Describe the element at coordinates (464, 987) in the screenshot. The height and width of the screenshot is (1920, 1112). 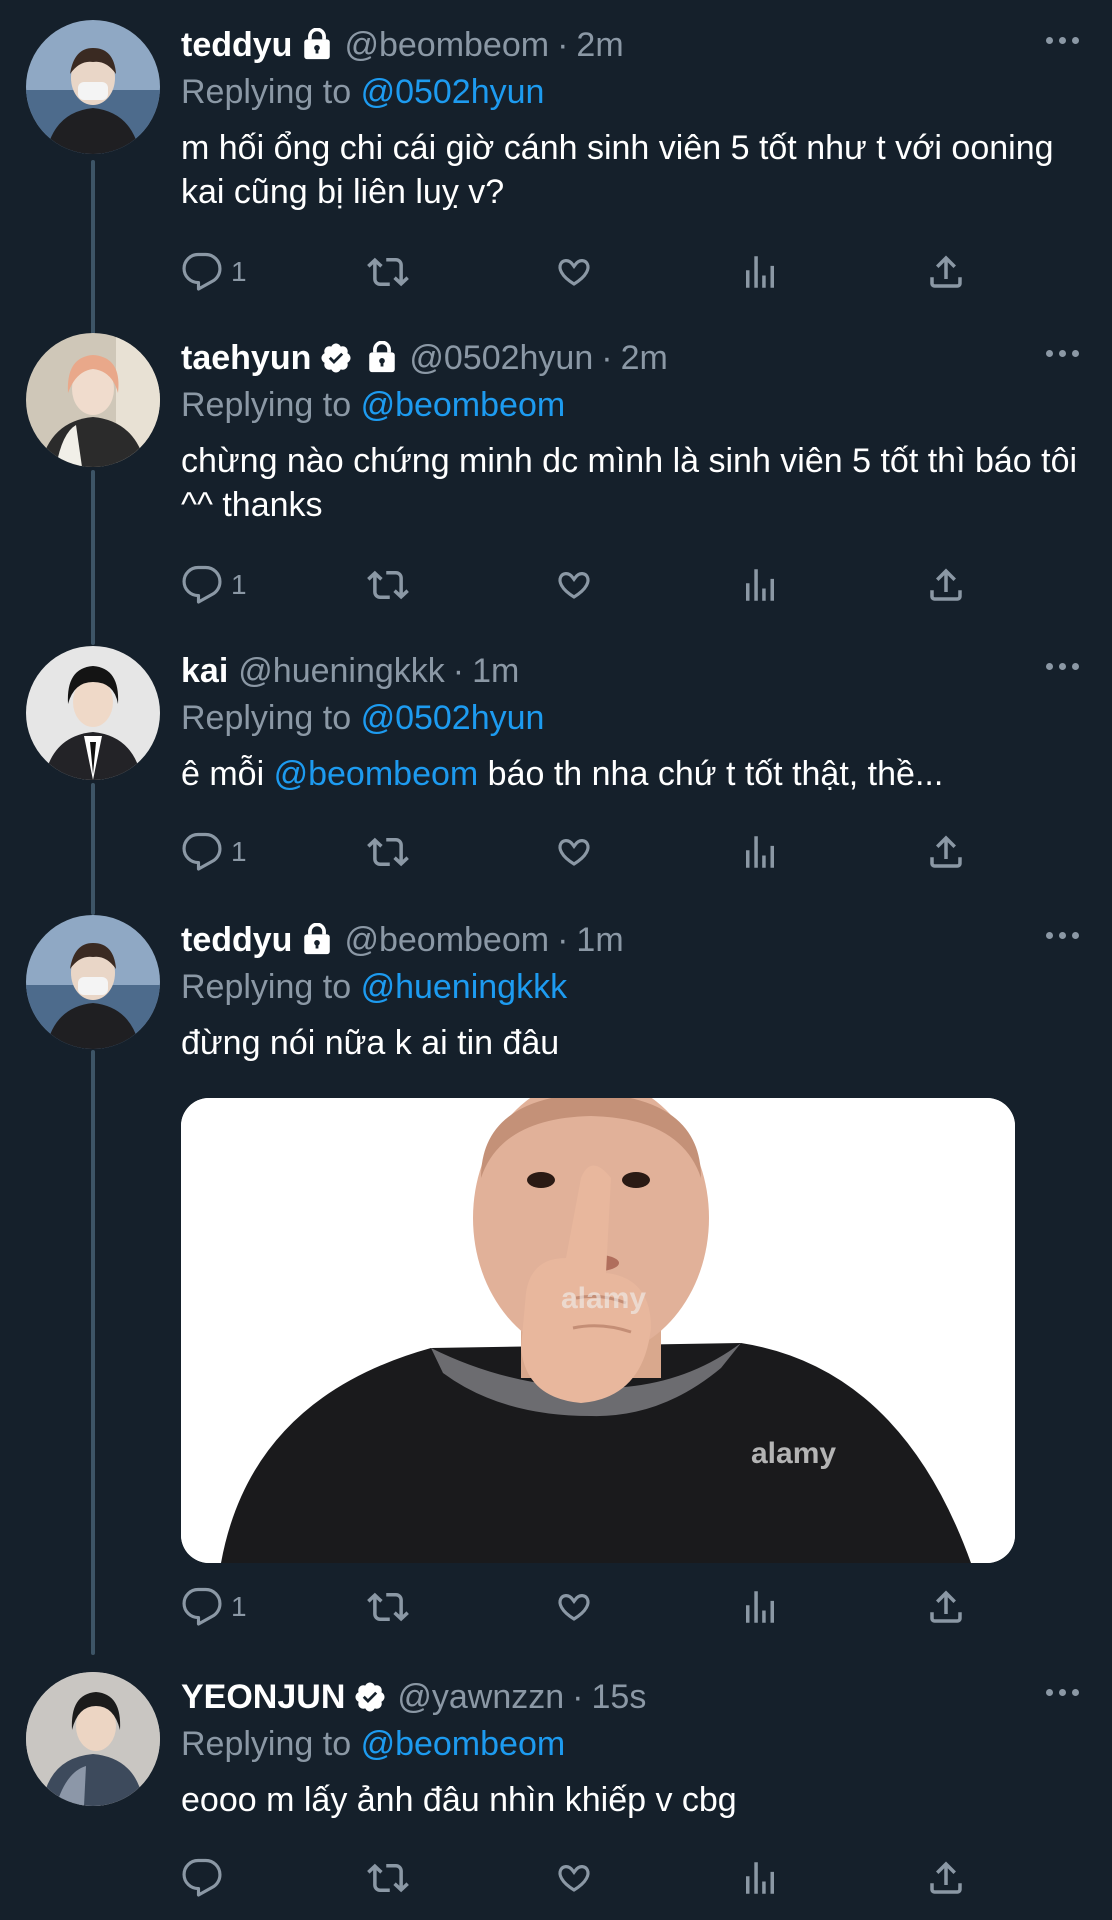
I see `mention-link: @hueningkkk` at that location.